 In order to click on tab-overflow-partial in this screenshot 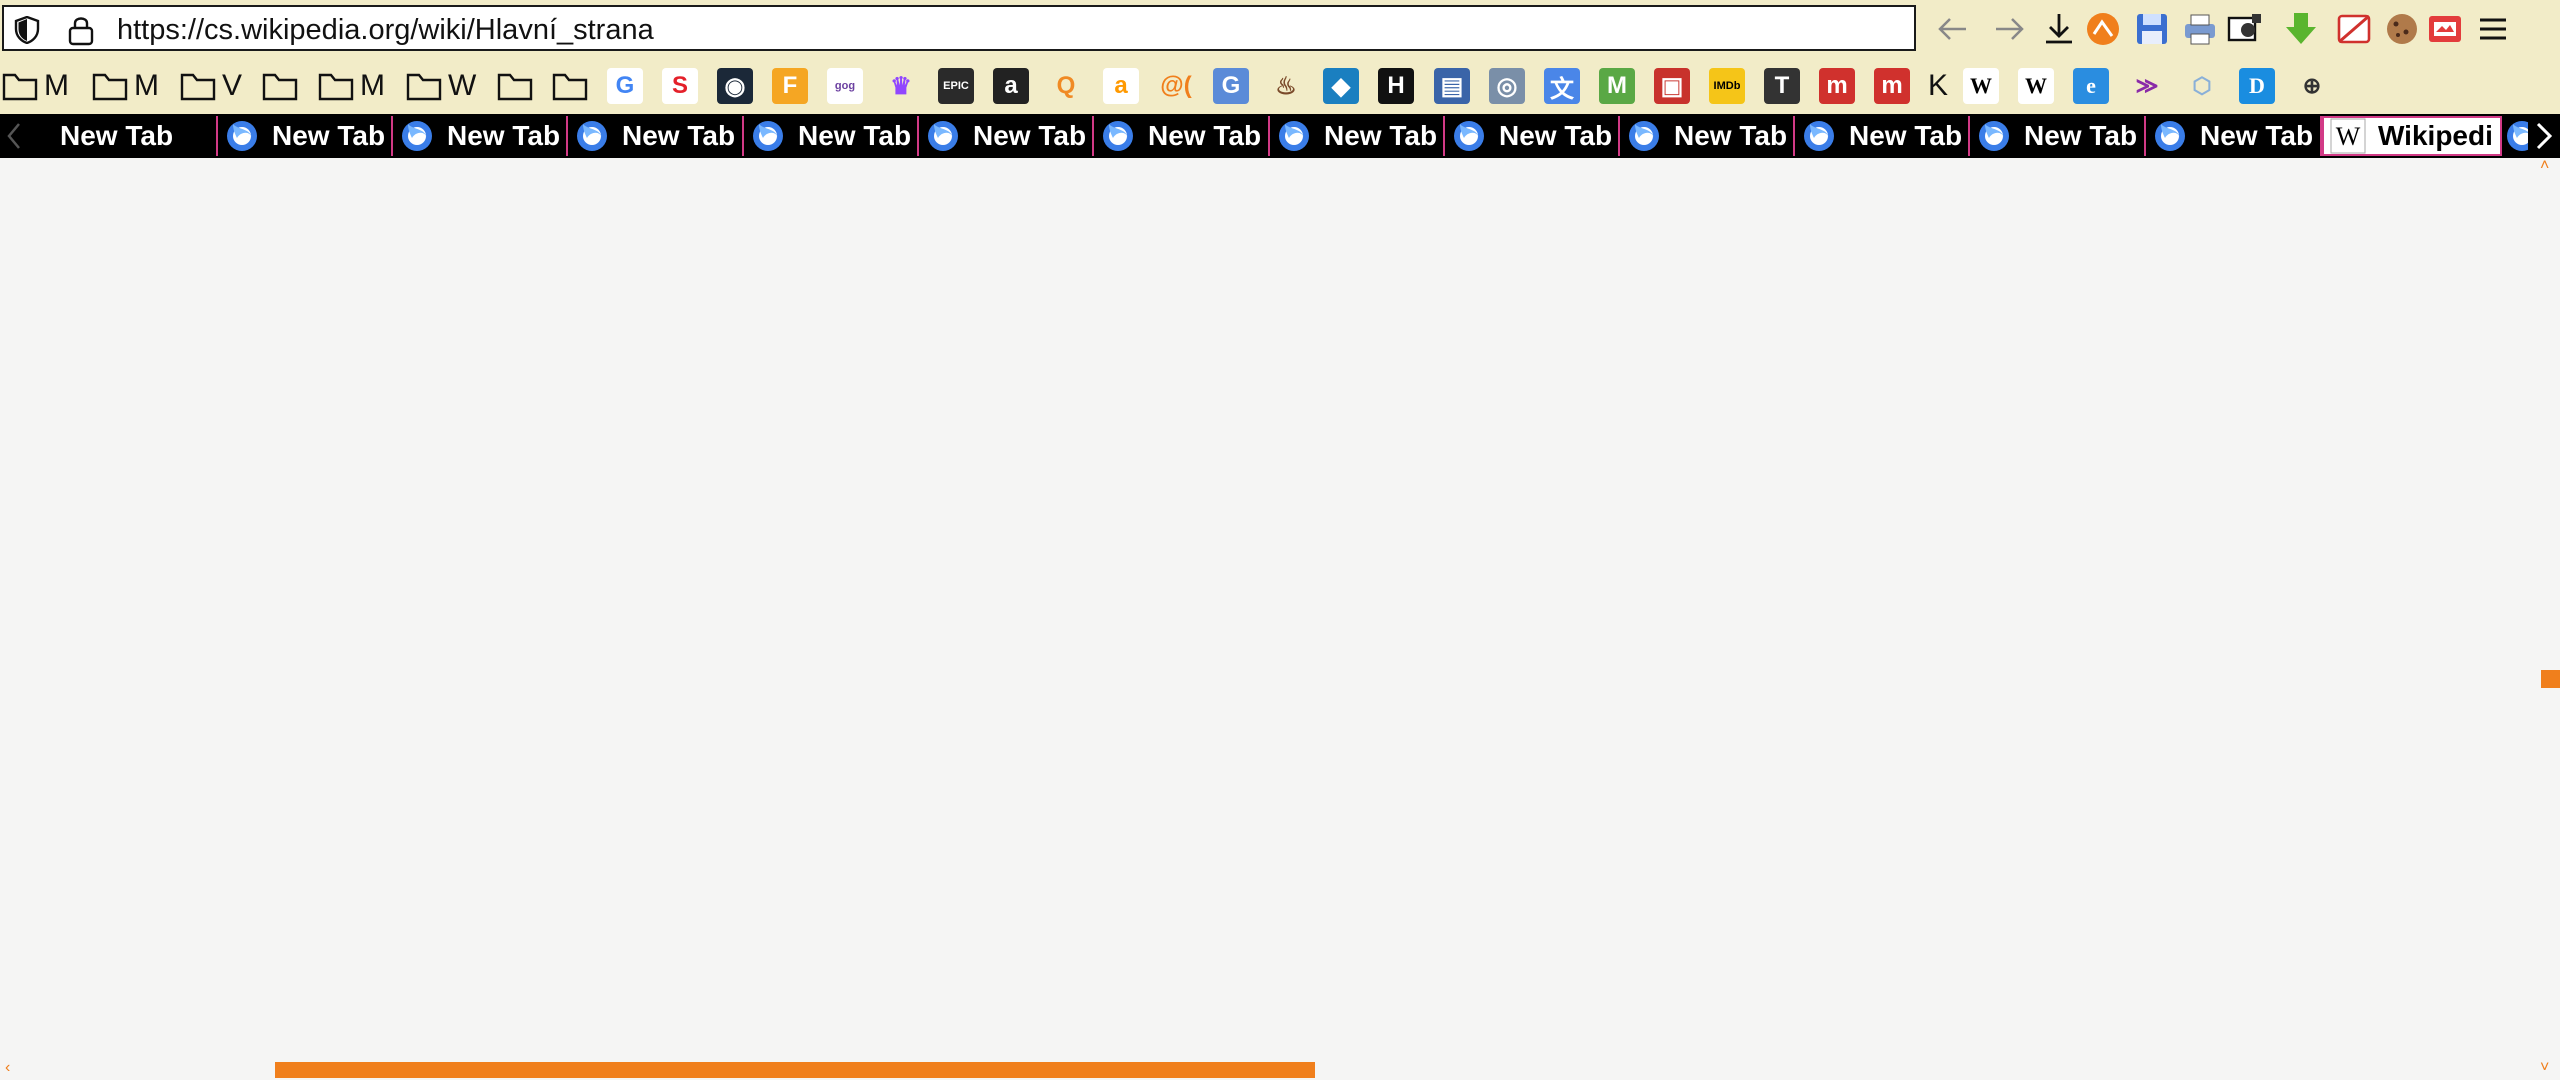, I will do `click(2516, 136)`.